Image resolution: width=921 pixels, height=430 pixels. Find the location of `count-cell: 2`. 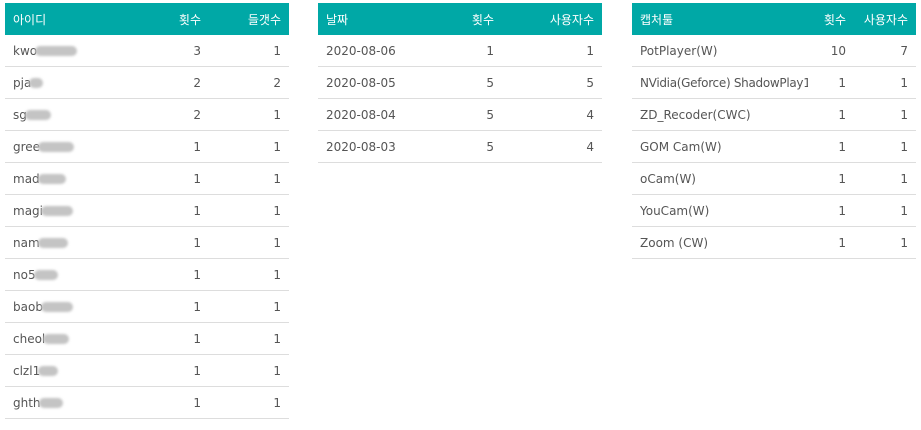

count-cell: 2 is located at coordinates (182, 114).